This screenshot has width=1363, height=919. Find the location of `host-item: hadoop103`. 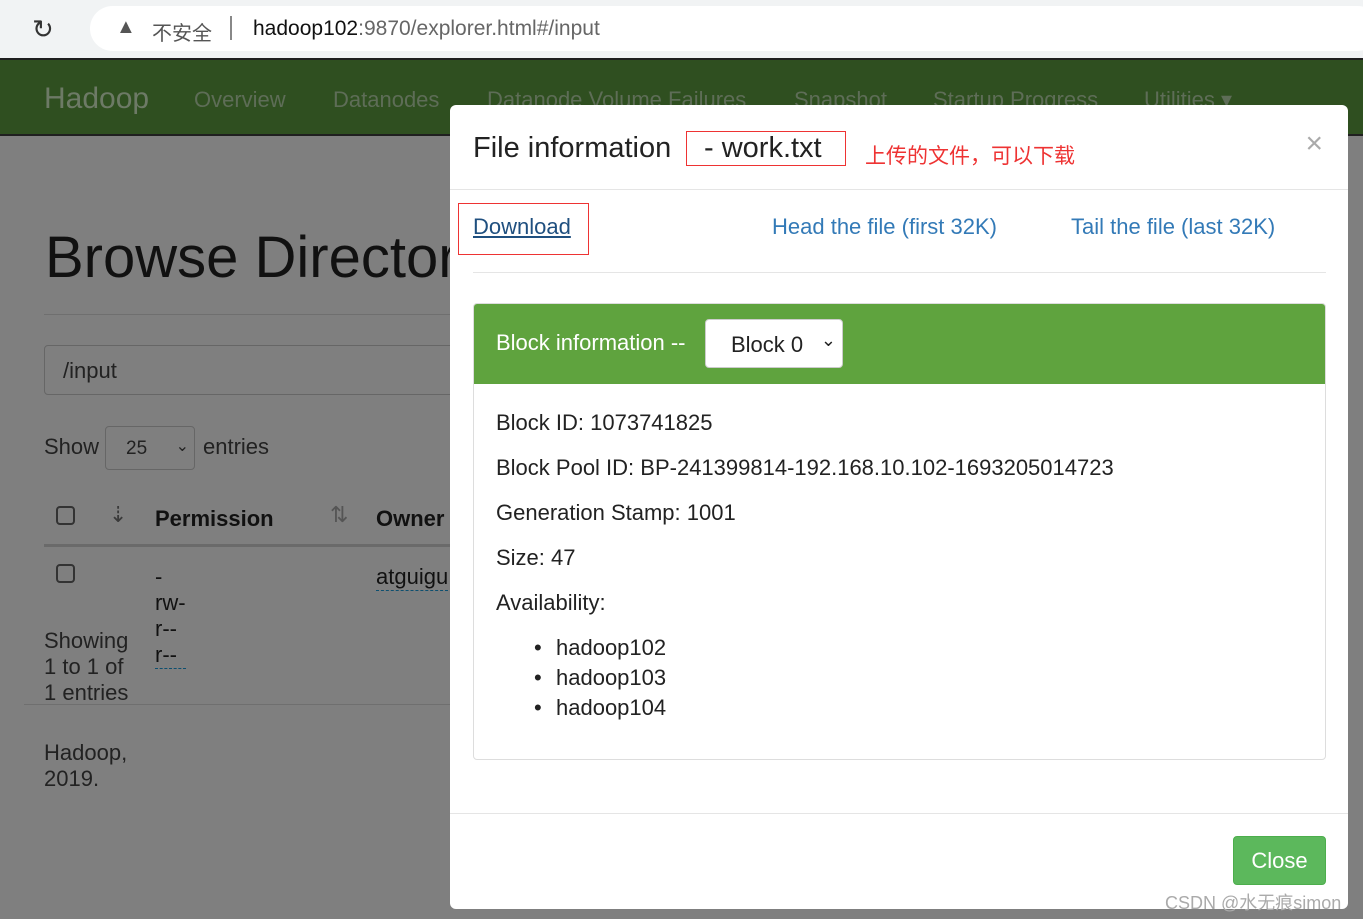

host-item: hadoop103 is located at coordinates (600, 678).